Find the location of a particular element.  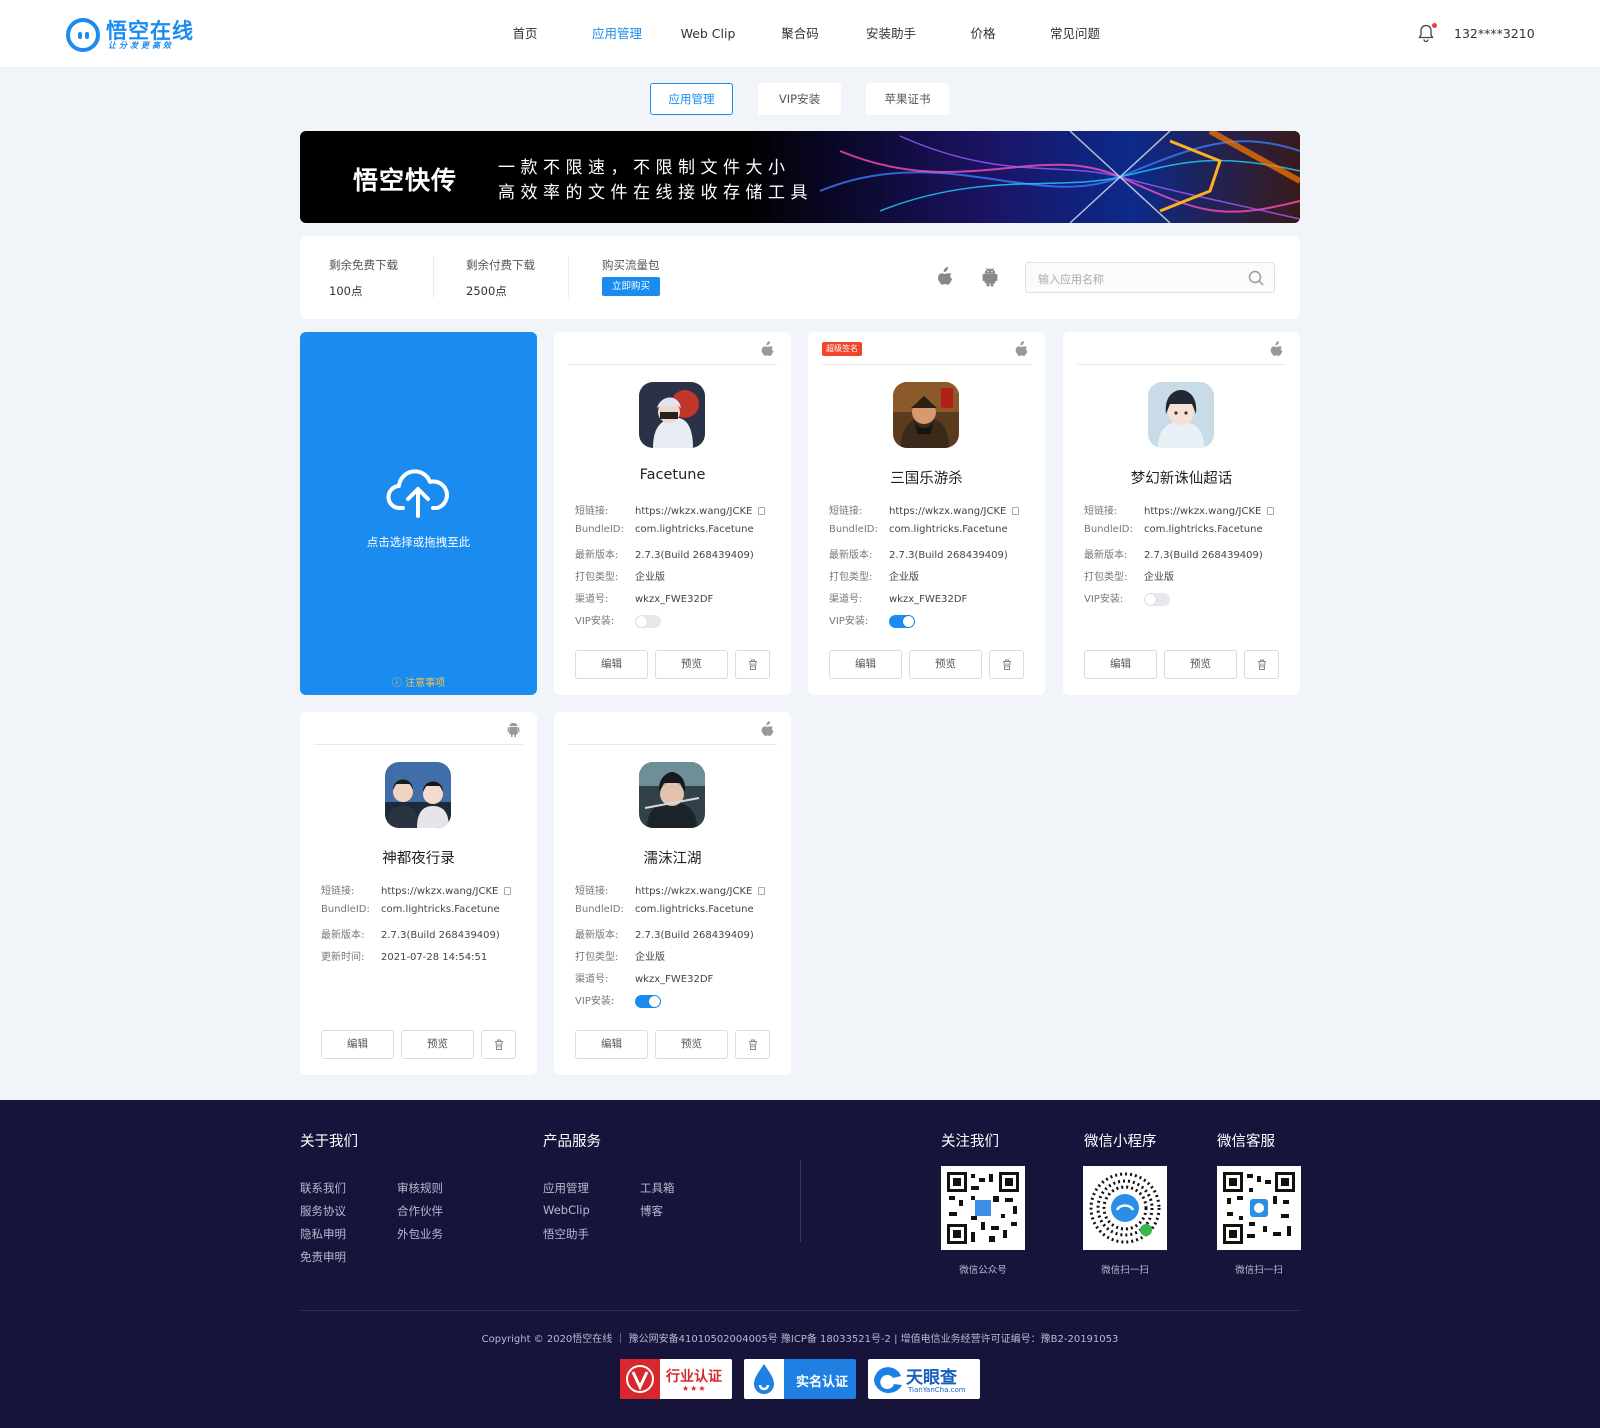

logo-mark-icon is located at coordinates (83, 35).